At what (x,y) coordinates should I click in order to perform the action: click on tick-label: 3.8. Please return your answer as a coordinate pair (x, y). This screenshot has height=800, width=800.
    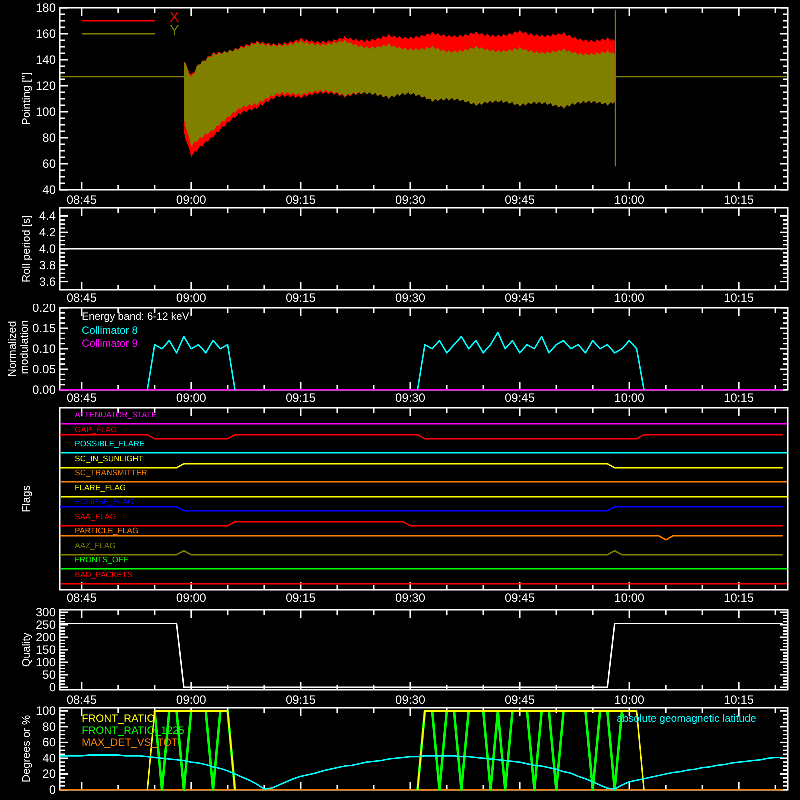
    Looking at the image, I should click on (47, 265).